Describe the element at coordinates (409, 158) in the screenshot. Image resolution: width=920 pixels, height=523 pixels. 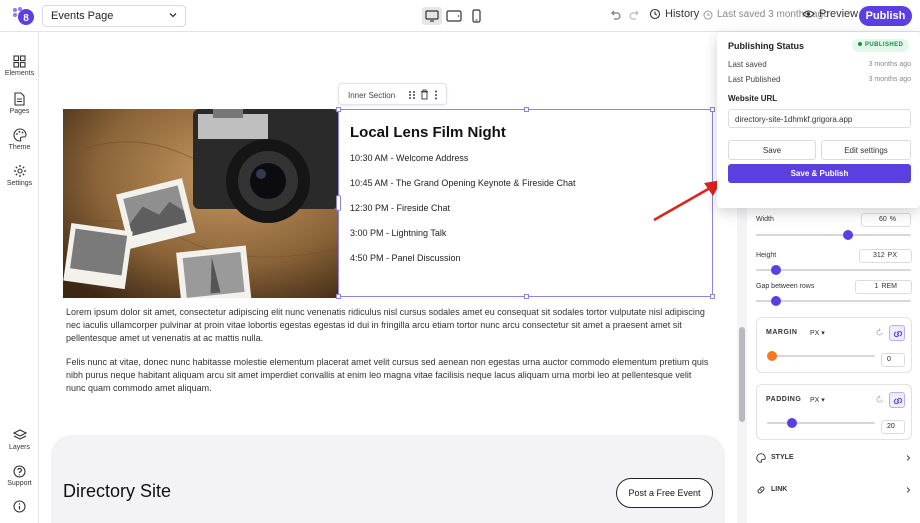
I see `schedule-item: 10:30 AM - Welcome Address` at that location.